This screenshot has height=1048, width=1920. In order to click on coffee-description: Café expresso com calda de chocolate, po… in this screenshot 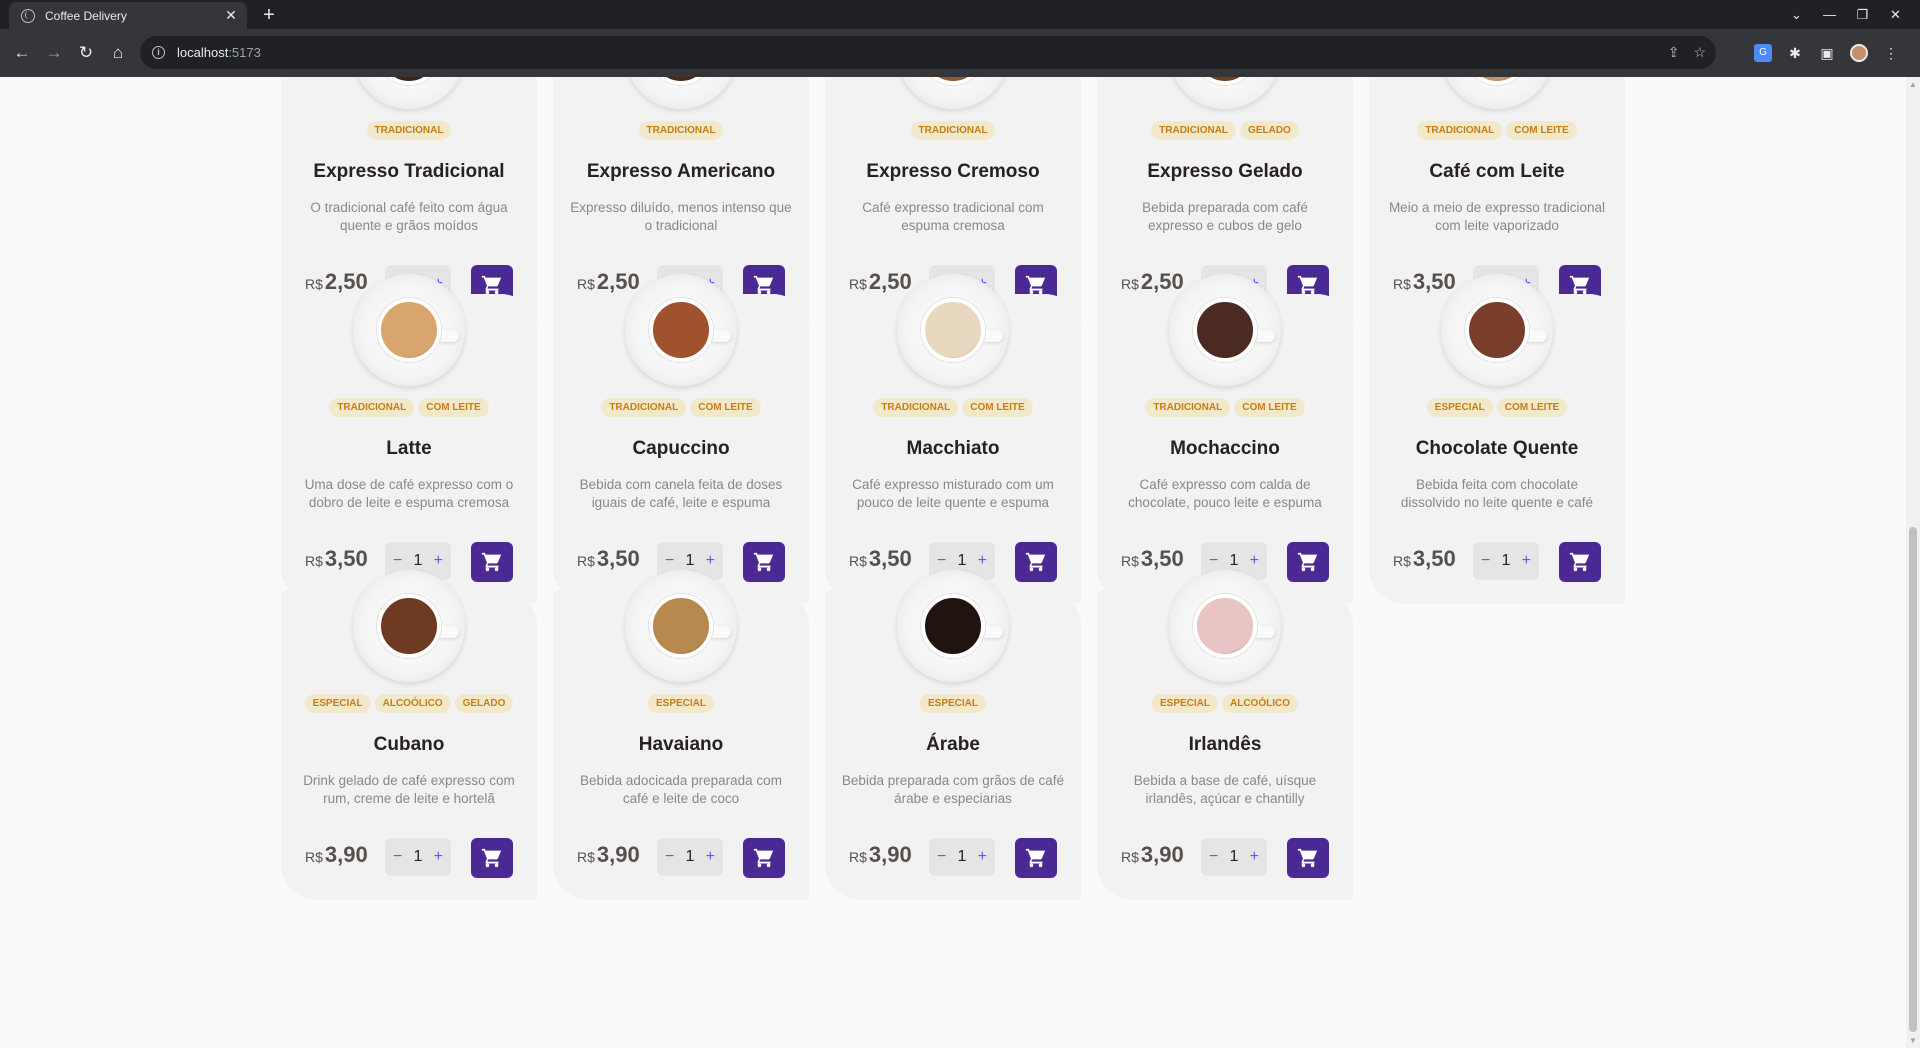, I will do `click(1225, 493)`.